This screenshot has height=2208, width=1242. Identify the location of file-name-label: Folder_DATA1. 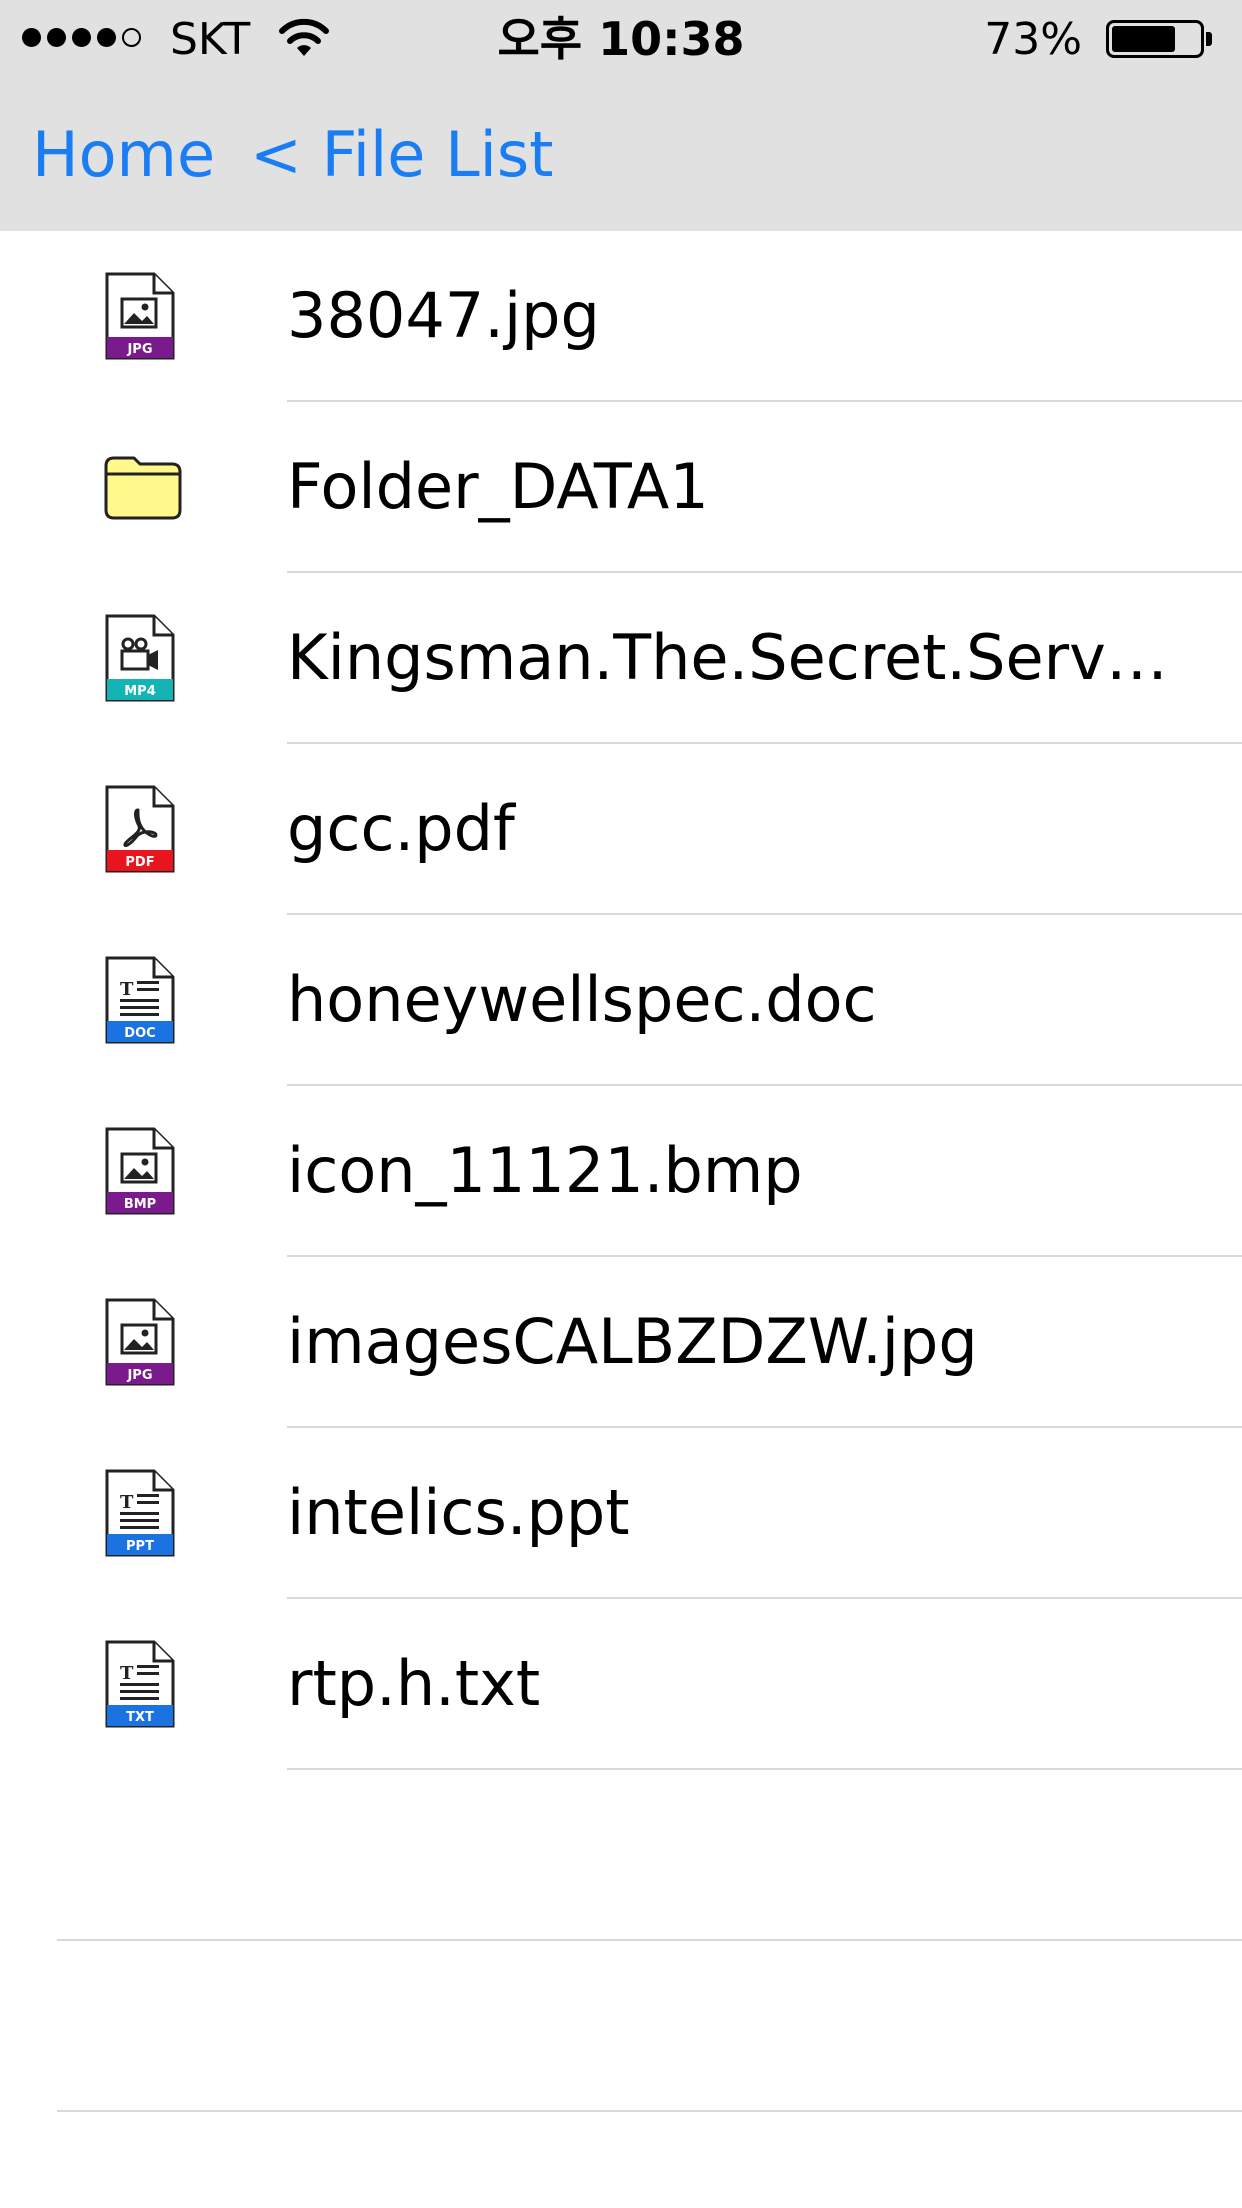
(498, 486).